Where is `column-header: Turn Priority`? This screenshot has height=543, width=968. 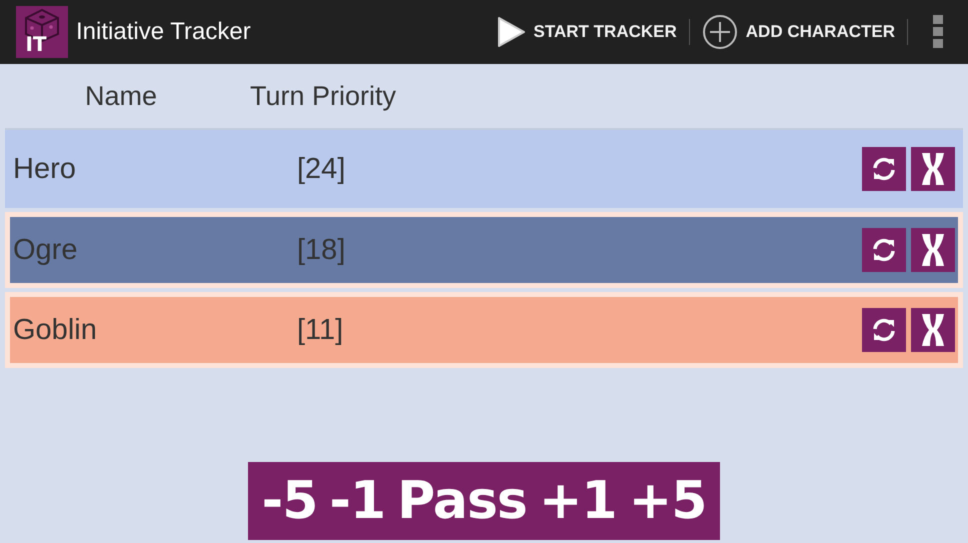
column-header: Turn Priority is located at coordinates (323, 96).